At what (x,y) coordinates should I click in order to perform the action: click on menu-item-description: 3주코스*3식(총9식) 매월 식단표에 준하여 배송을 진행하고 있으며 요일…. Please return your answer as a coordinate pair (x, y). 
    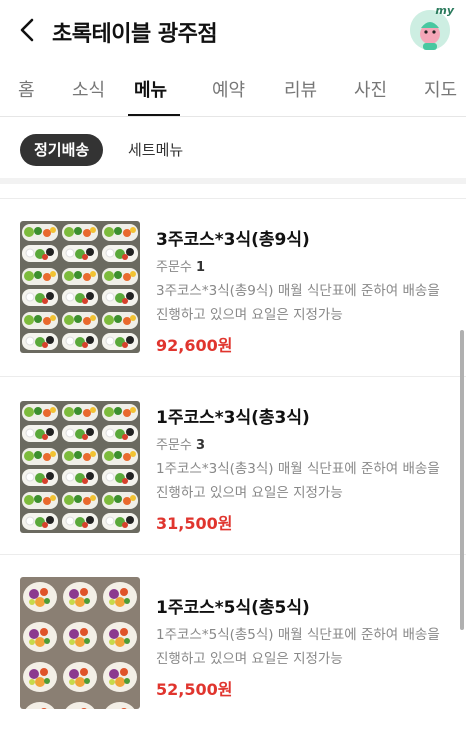
    Looking at the image, I should click on (298, 303).